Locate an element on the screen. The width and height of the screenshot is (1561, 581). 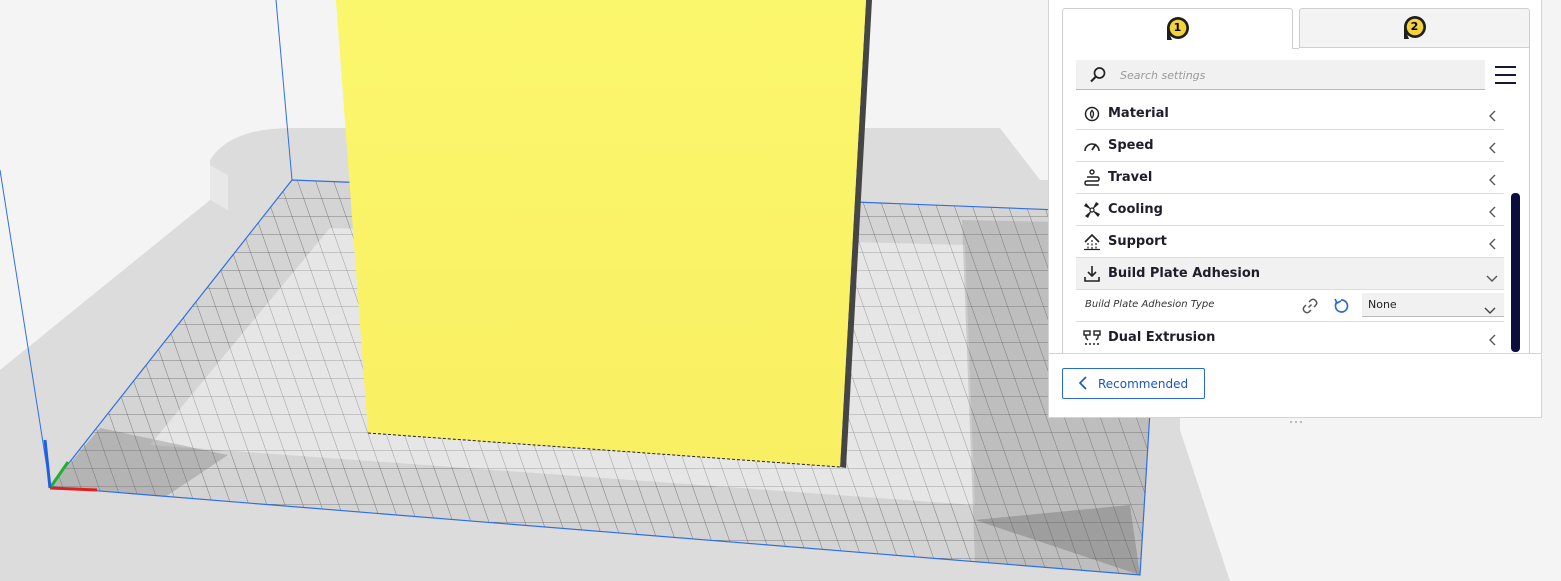
category-material: Material is located at coordinates (1290, 114).